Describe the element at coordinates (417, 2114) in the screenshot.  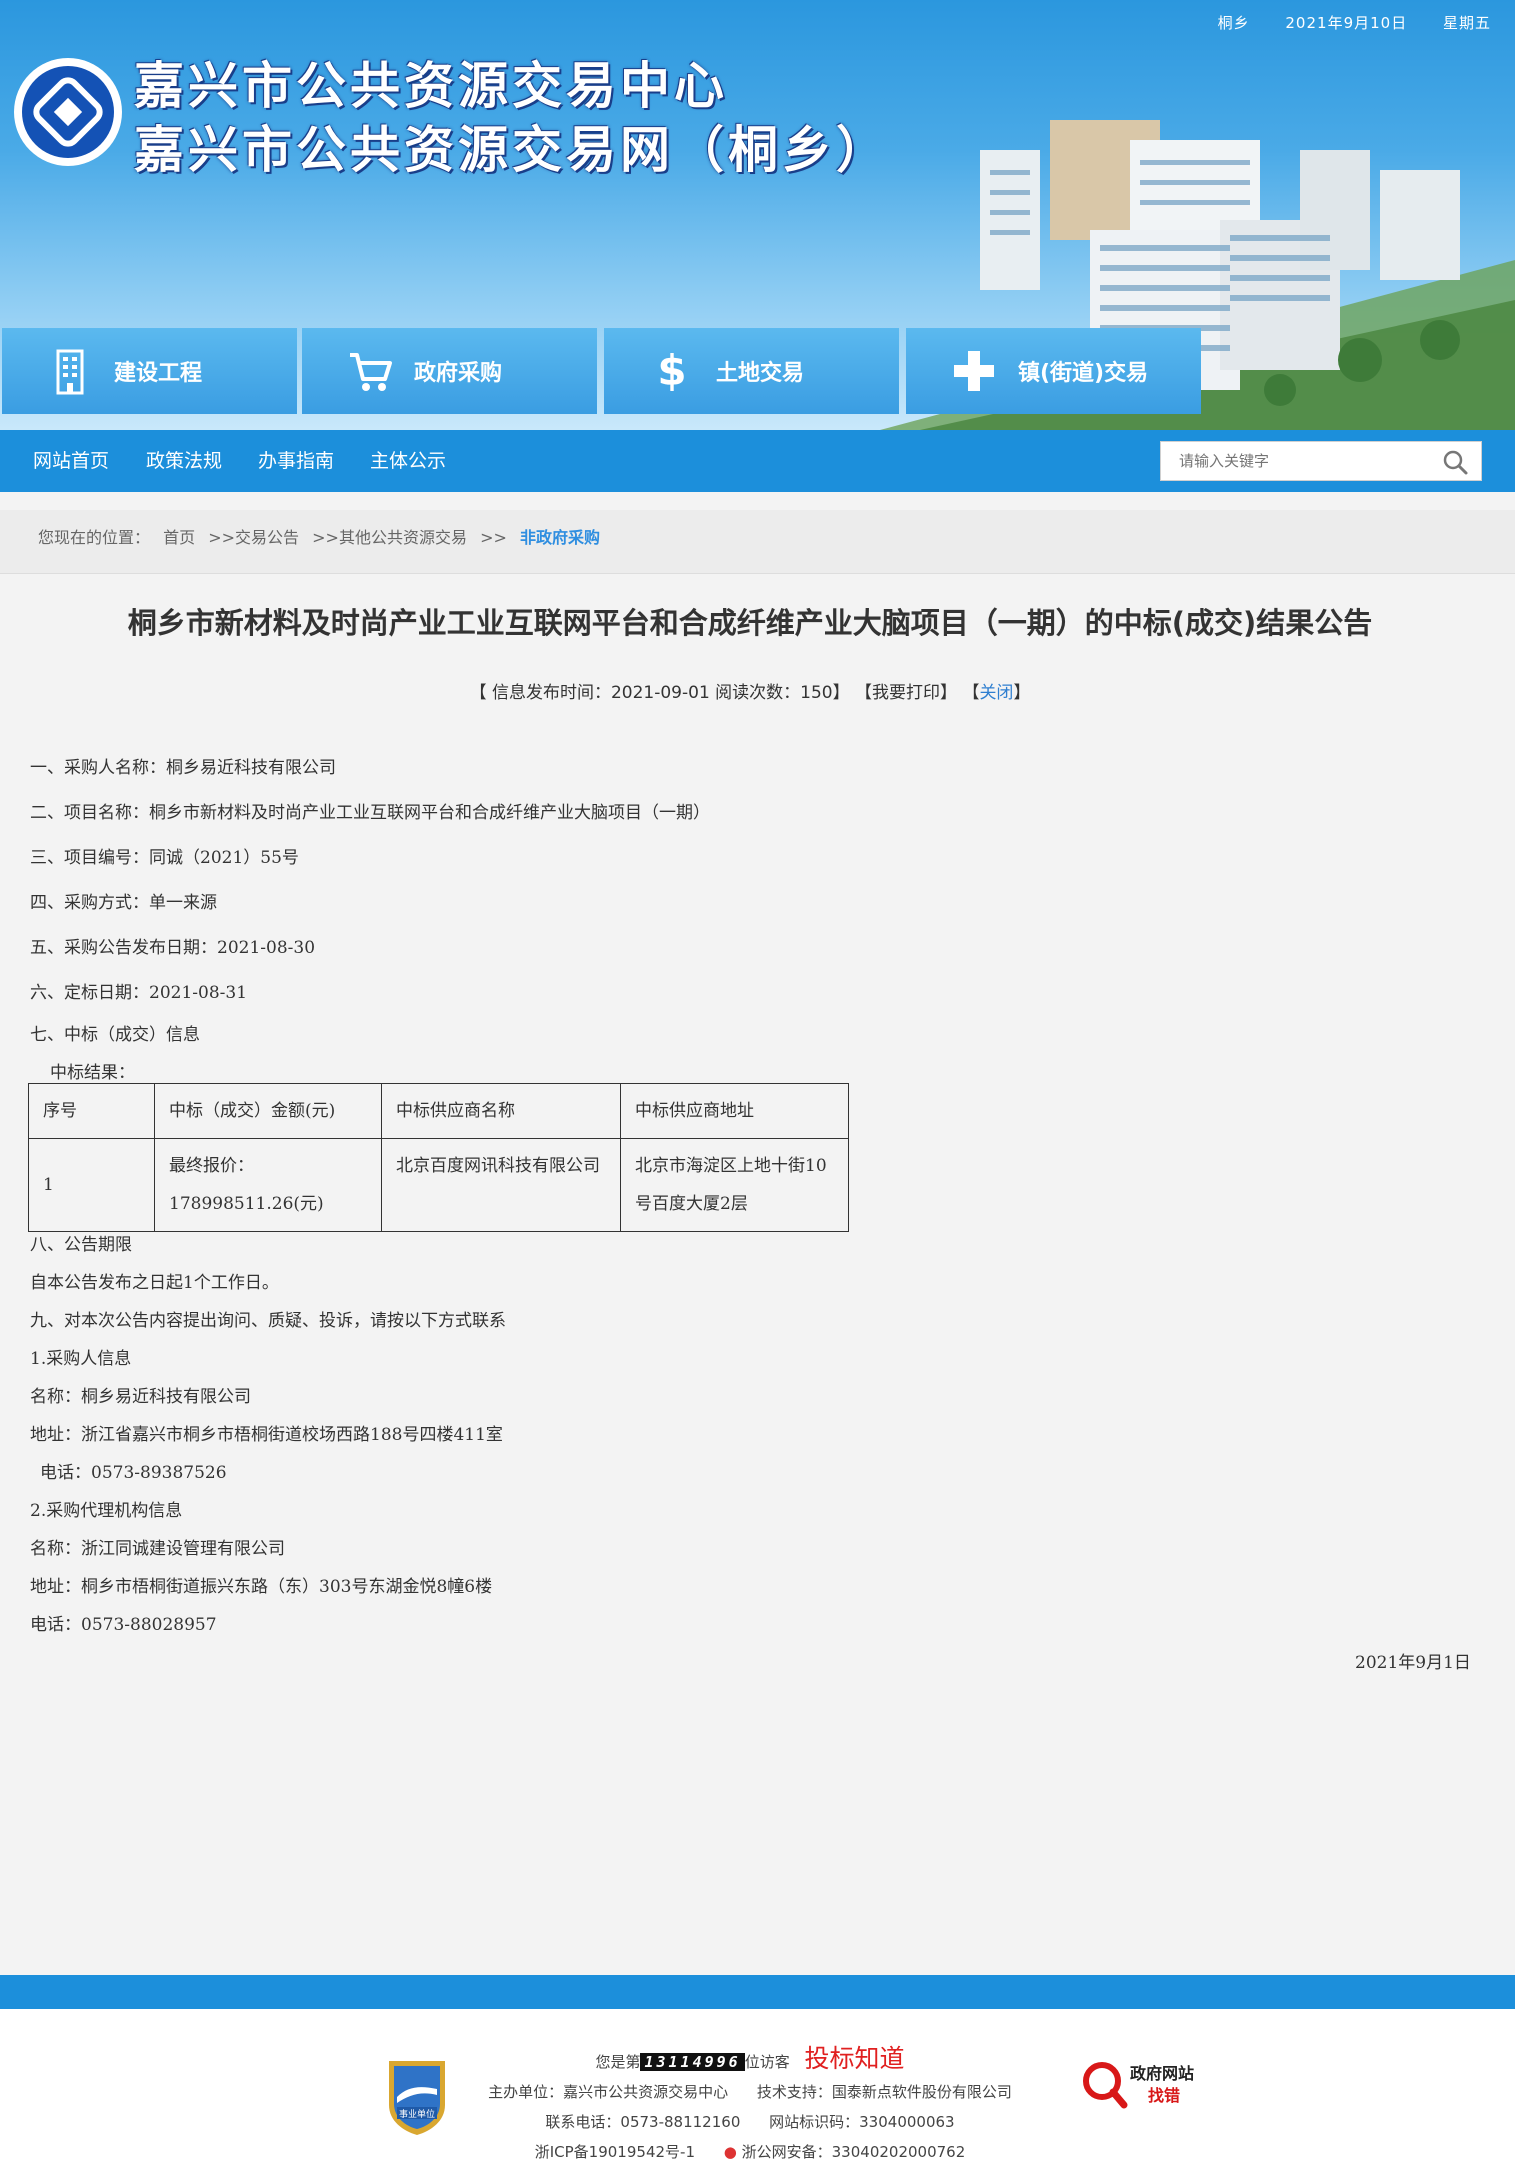
I see `badge-text: 事业单位` at that location.